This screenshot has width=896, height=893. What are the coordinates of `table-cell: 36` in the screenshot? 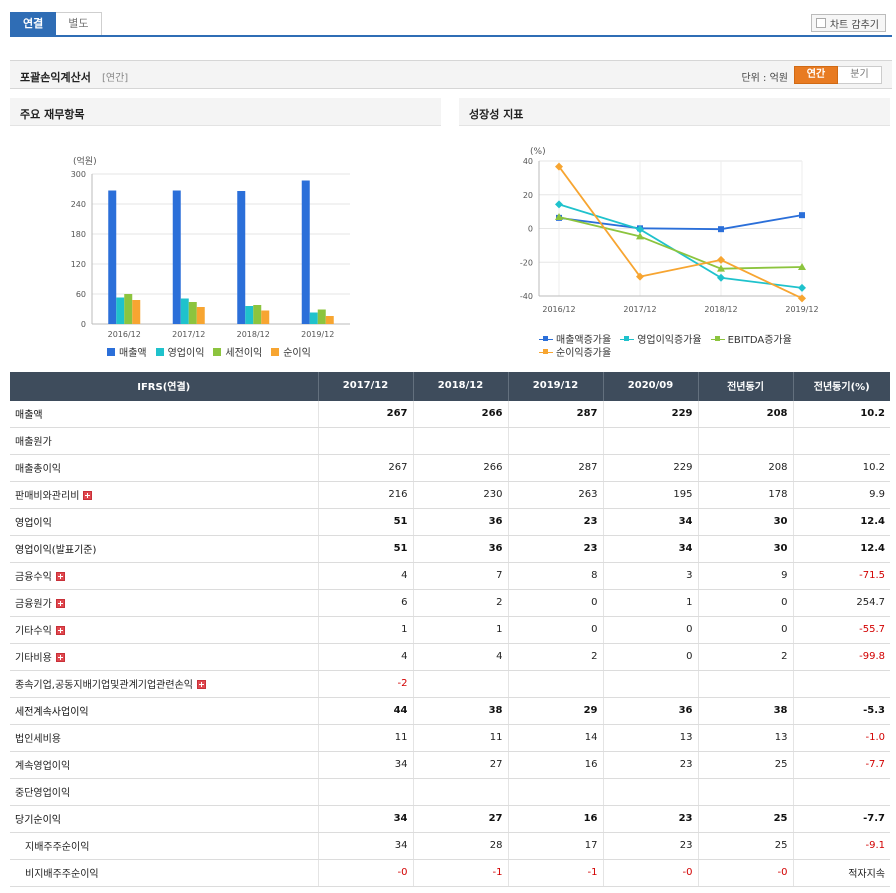 It's located at (460, 522).